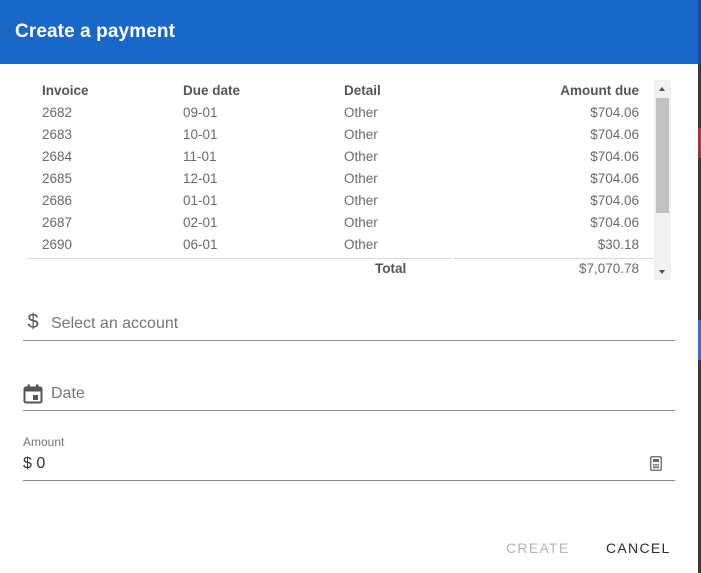 The height and width of the screenshot is (573, 701). Describe the element at coordinates (340, 113) in the screenshot. I see `table-row: 2682 09-01 Other $704.06` at that location.